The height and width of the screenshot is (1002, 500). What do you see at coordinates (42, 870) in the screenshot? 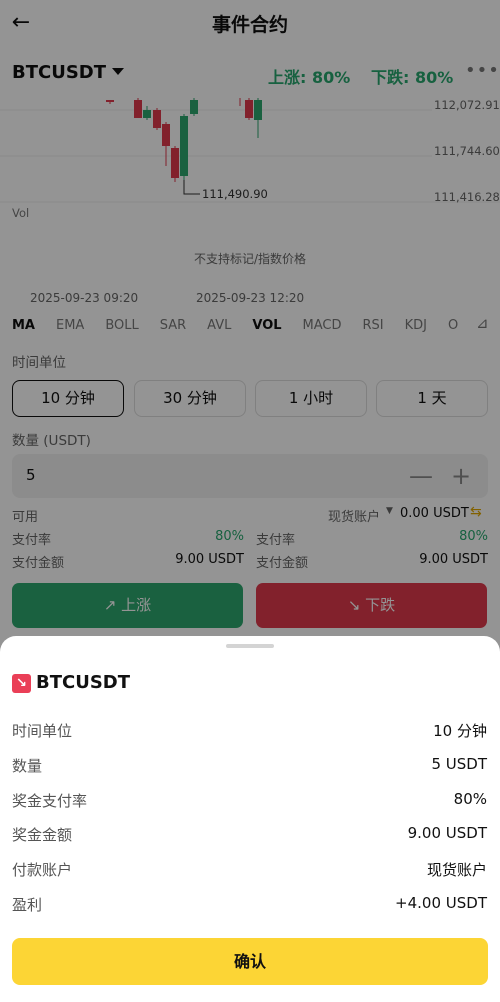
I see `detail-label: 付款账户` at bounding box center [42, 870].